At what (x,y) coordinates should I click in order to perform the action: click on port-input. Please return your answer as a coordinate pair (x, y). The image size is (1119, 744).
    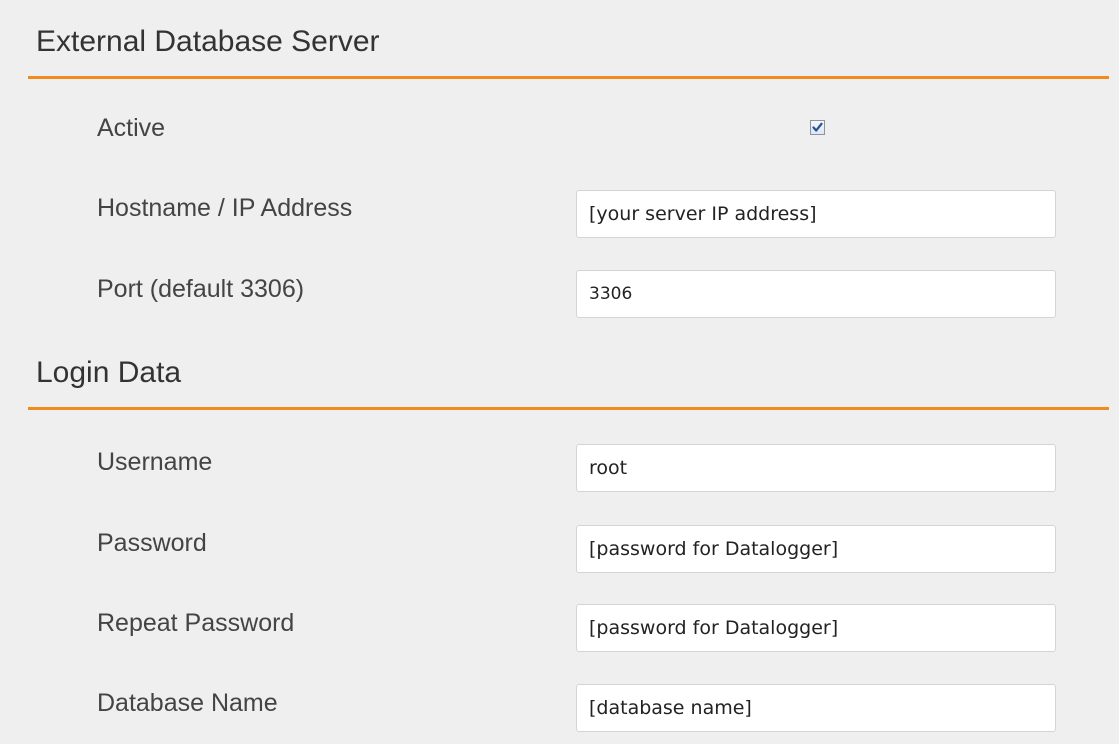
    Looking at the image, I should click on (816, 294).